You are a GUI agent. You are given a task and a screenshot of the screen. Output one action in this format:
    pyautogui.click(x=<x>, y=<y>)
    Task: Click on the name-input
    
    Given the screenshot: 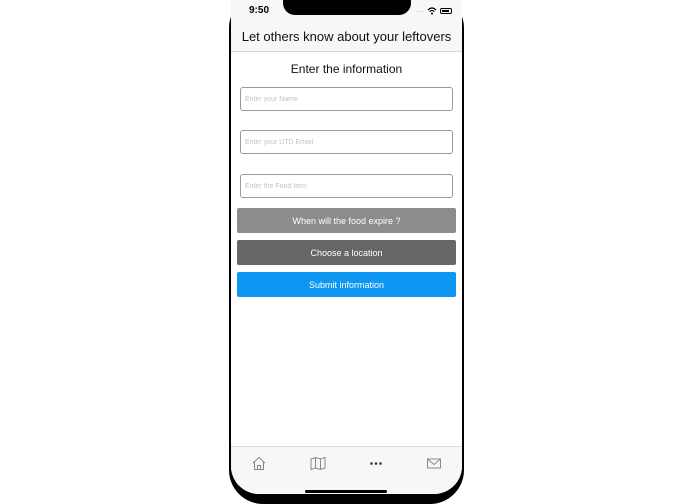 What is the action you would take?
    pyautogui.click(x=346, y=99)
    